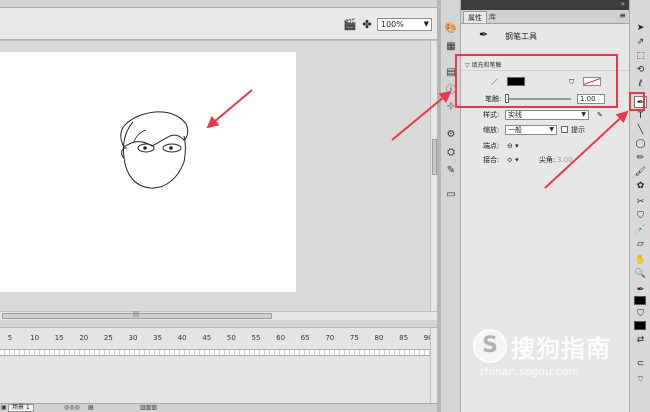 This screenshot has height=412, width=650. I want to click on ruler-tick-label: 10, so click(35, 338).